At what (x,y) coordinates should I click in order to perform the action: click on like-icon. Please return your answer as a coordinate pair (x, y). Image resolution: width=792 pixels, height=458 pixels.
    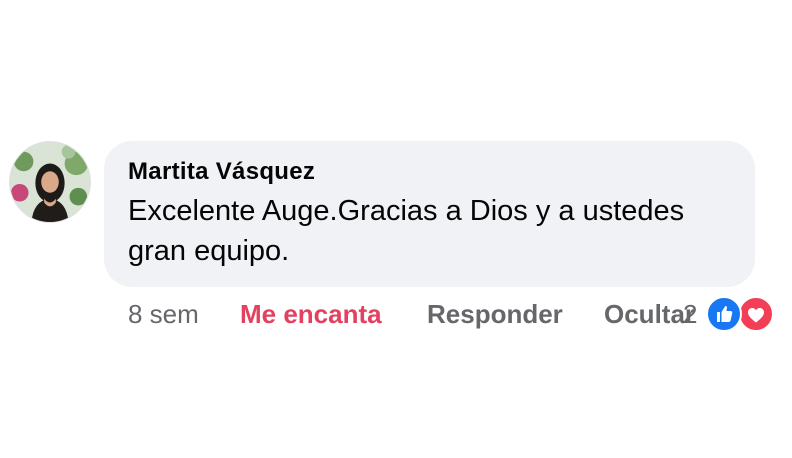
    Looking at the image, I should click on (724, 314).